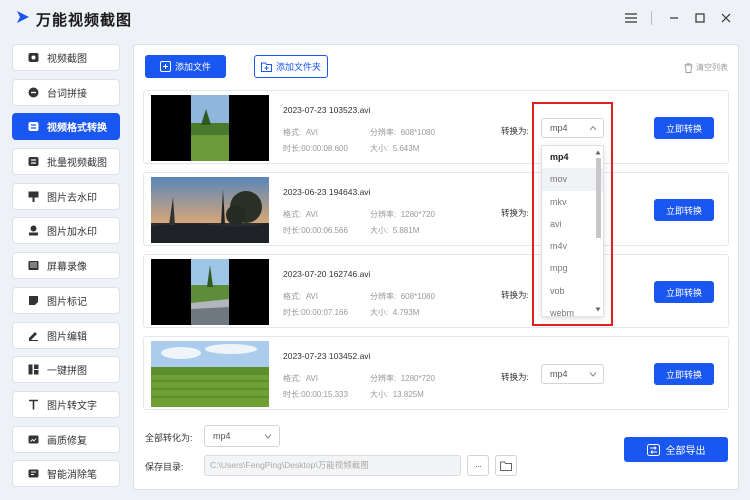 This screenshot has width=750, height=500. I want to click on sidebar-item-format-convert: 视频格式转换, so click(66, 127).